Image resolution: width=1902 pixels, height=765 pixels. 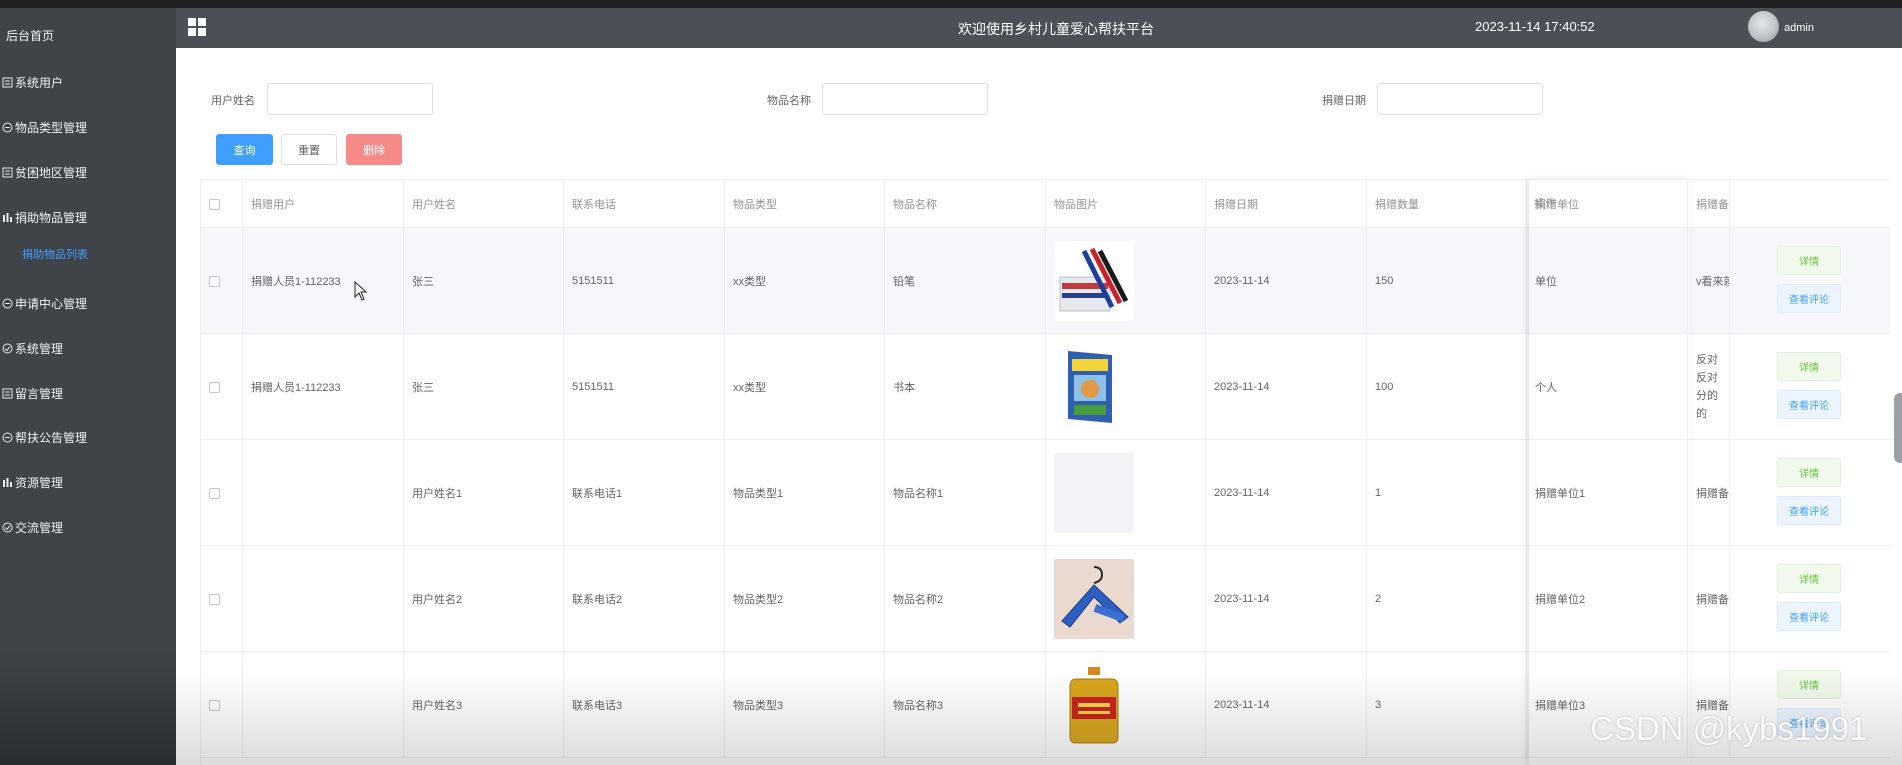 I want to click on sidebar-item-exchange: 交流管理, so click(x=88, y=527).